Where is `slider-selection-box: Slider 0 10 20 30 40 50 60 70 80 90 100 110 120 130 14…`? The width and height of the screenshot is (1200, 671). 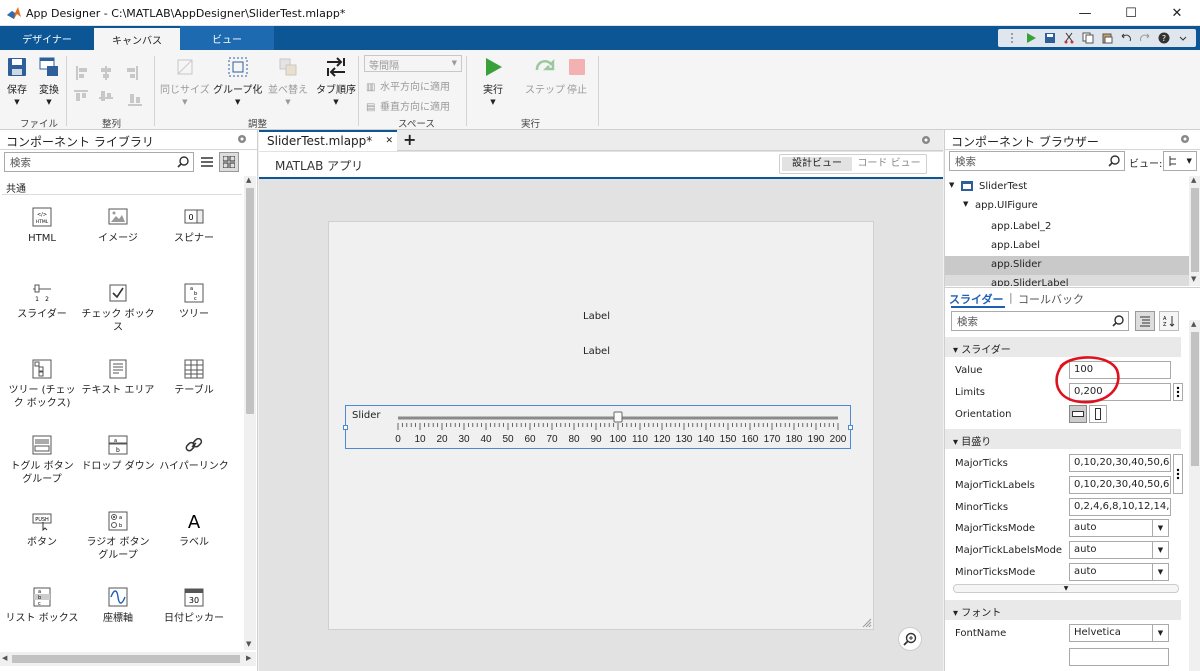 slider-selection-box: Slider 0 10 20 30 40 50 60 70 80 90 100 110 120 130 14… is located at coordinates (598, 427).